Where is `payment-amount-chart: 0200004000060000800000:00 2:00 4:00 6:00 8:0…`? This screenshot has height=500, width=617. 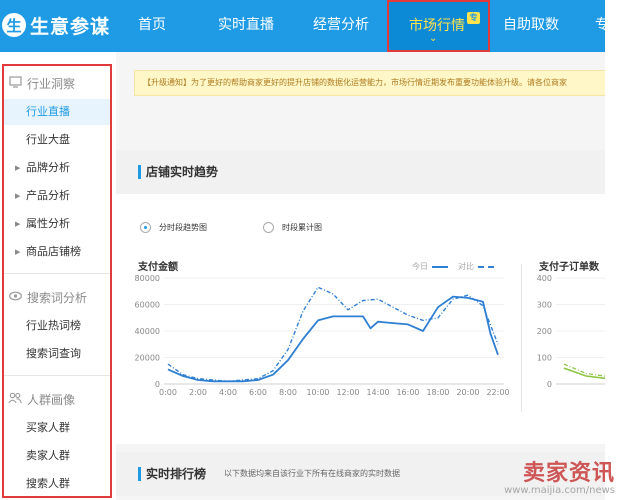
payment-amount-chart: 0200004000060000800000:00 2:00 4:00 6:00 8:0… is located at coordinates (322, 335).